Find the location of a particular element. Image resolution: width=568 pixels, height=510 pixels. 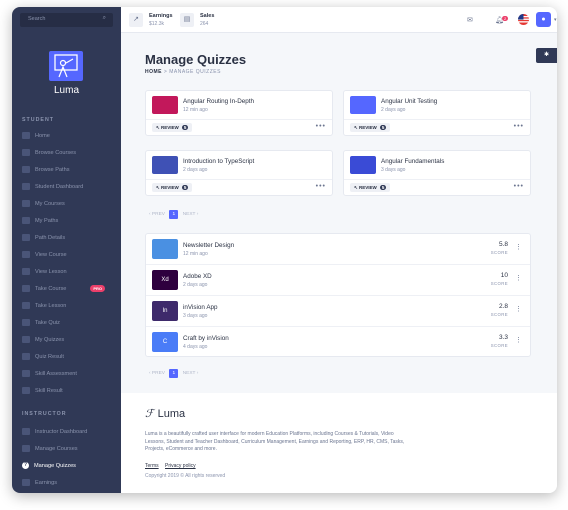

quiz-title: Angular Routing In-Depth is located at coordinates (218, 101).